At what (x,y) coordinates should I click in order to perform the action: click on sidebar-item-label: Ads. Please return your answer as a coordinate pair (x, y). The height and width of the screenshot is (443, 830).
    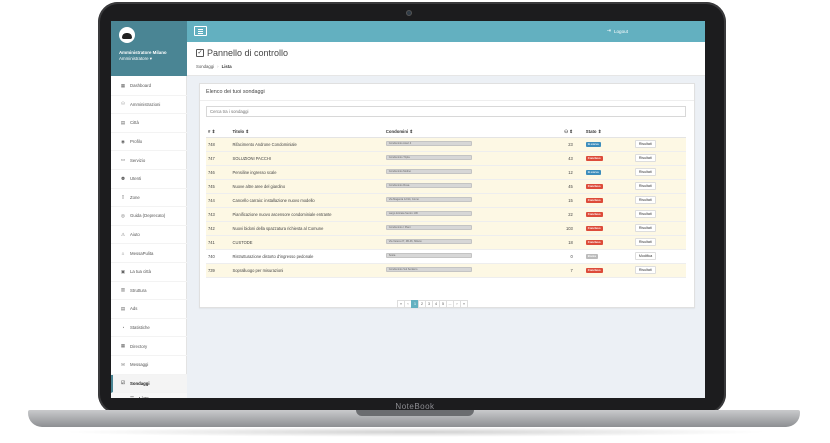
    Looking at the image, I should click on (134, 309).